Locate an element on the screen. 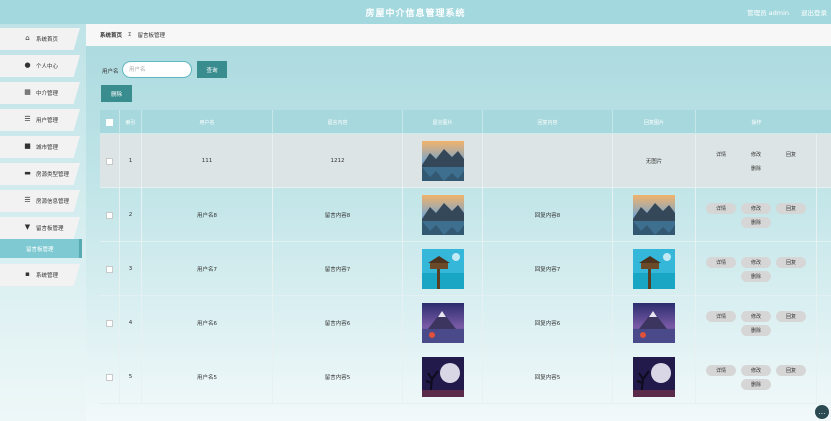 This screenshot has height=421, width=831. search-button: 查询 is located at coordinates (212, 69).